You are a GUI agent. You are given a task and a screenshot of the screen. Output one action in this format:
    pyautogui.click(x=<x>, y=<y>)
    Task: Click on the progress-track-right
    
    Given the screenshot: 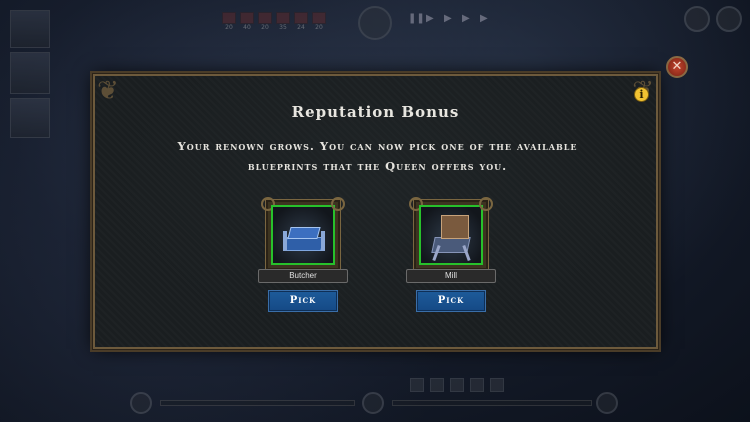 What is the action you would take?
    pyautogui.click(x=492, y=403)
    